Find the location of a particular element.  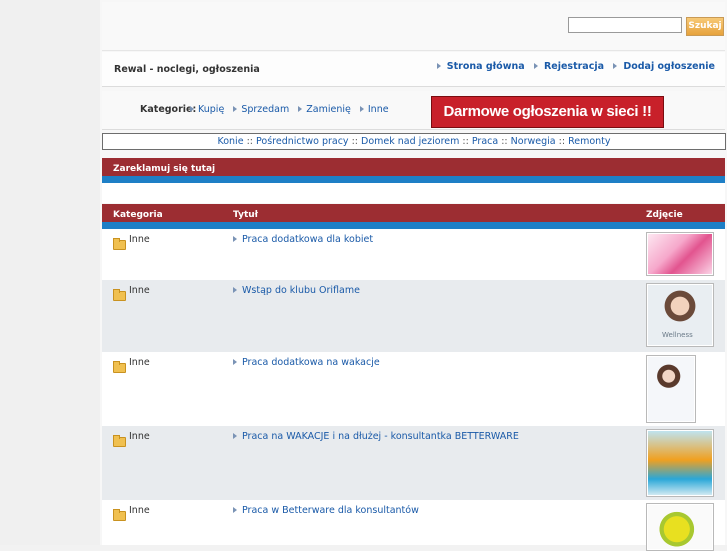

table-header-divider is located at coordinates (413, 225).